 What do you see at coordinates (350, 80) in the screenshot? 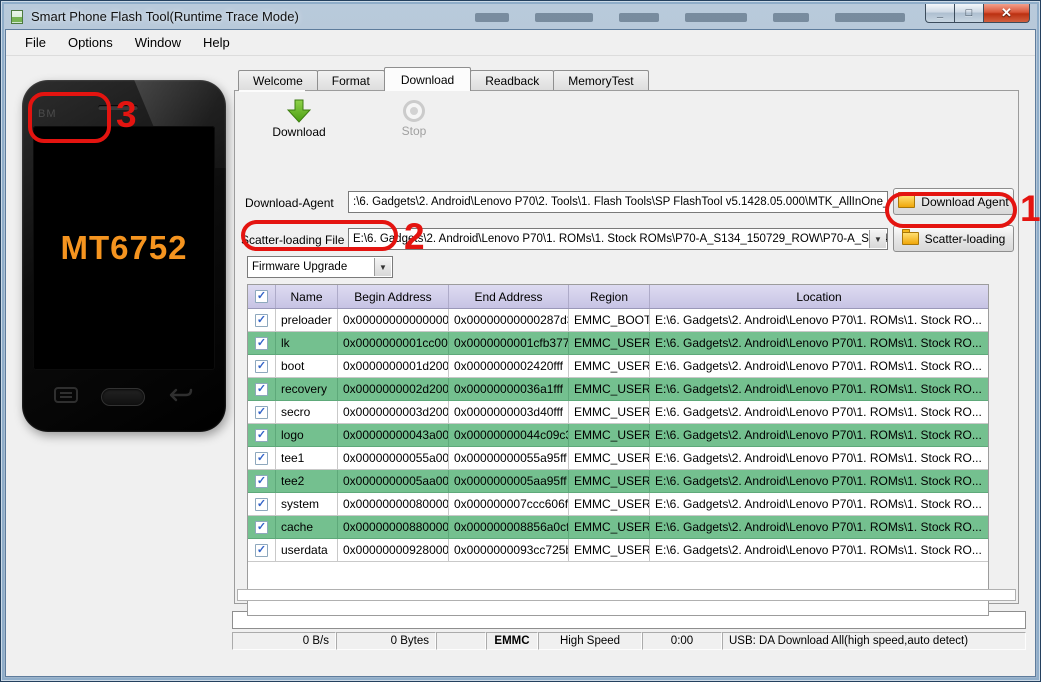
I see `tab-format: Format` at bounding box center [350, 80].